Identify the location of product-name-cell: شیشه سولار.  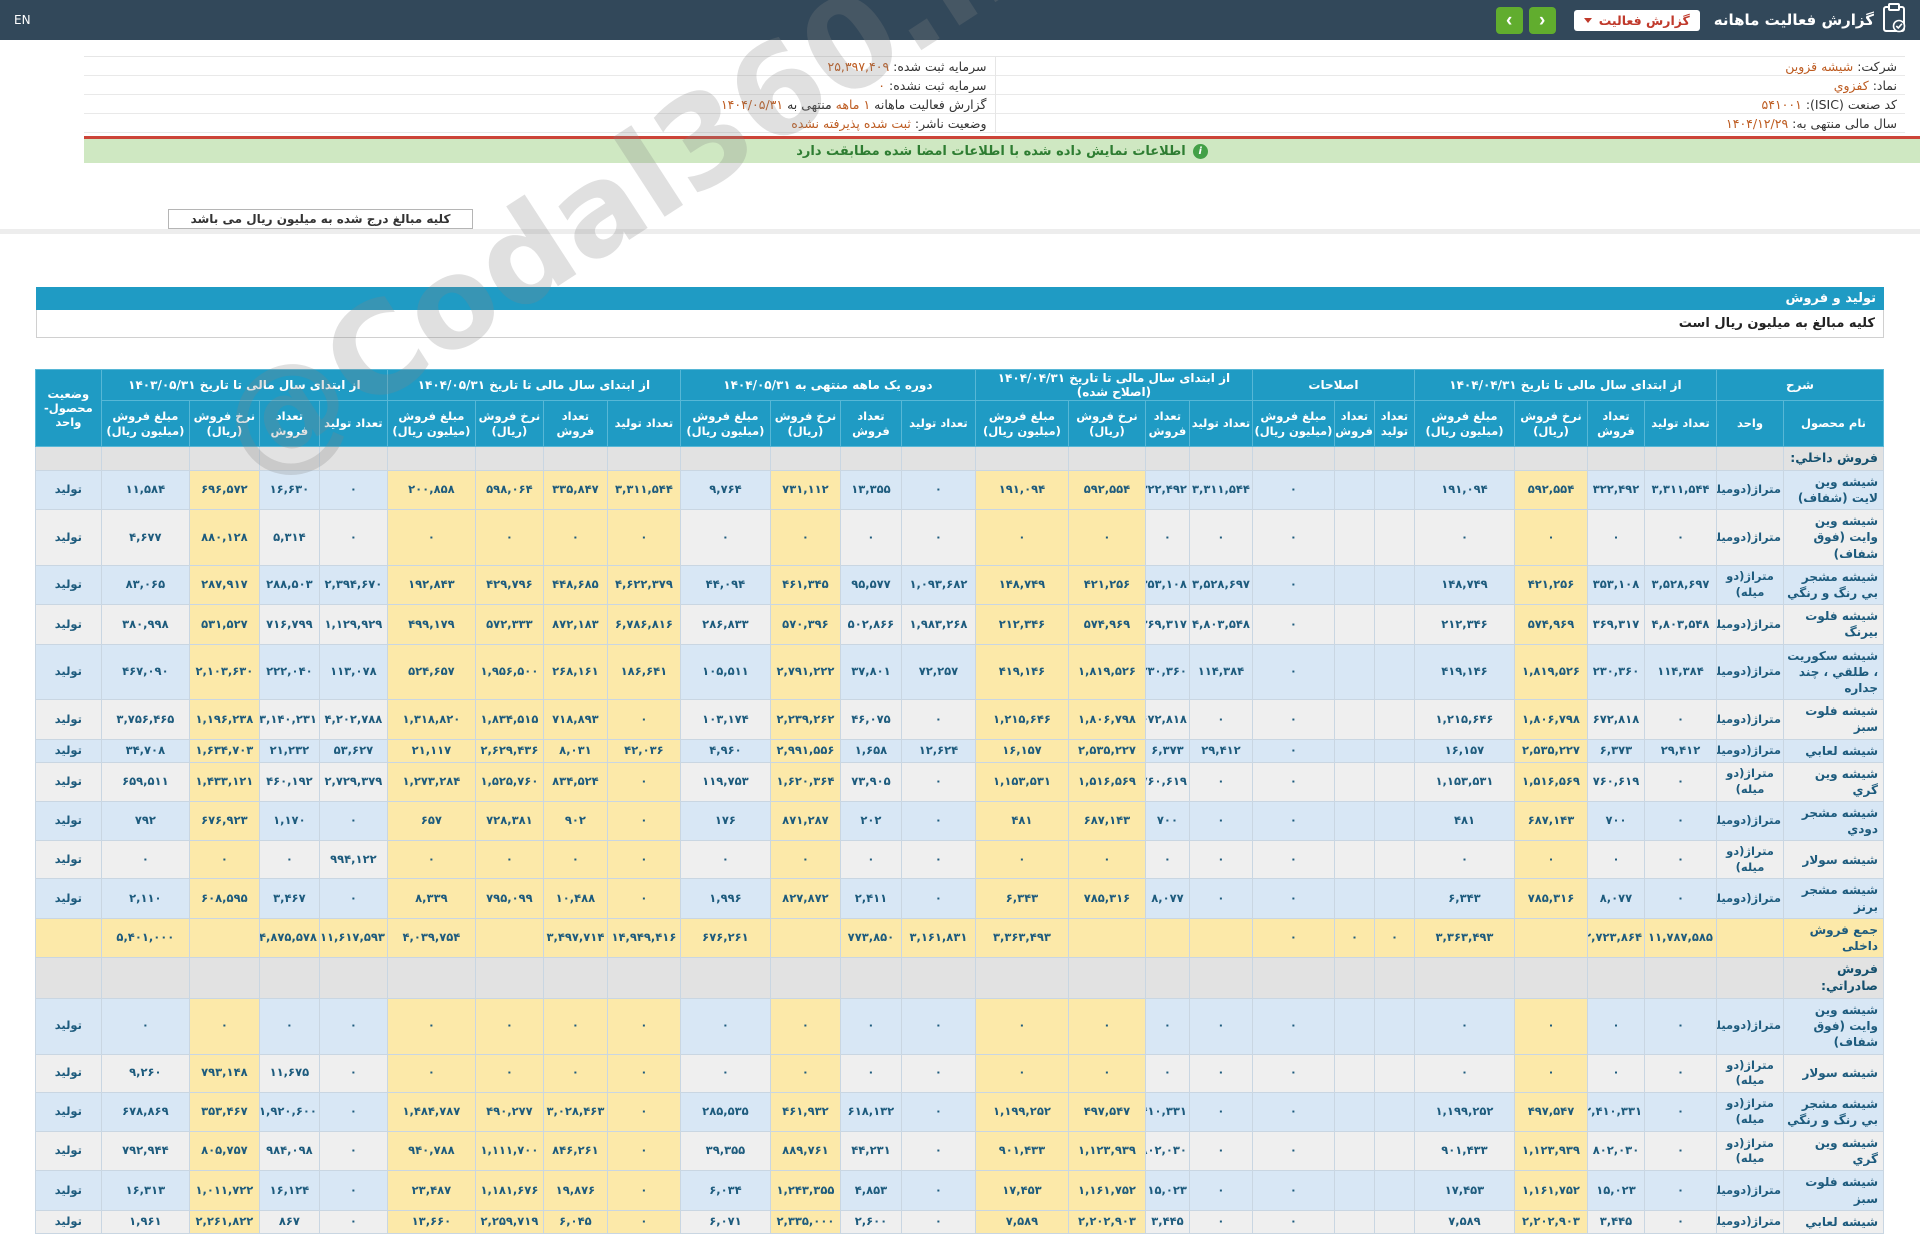
(1833, 860).